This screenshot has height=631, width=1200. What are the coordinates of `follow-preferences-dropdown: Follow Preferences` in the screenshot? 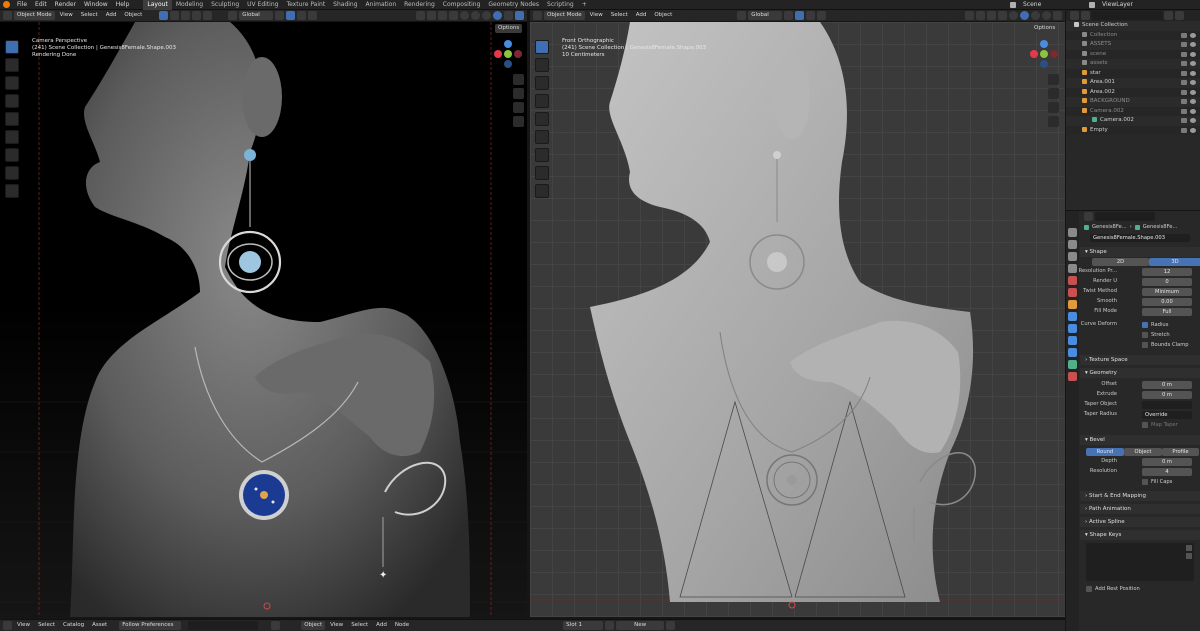 It's located at (150, 625).